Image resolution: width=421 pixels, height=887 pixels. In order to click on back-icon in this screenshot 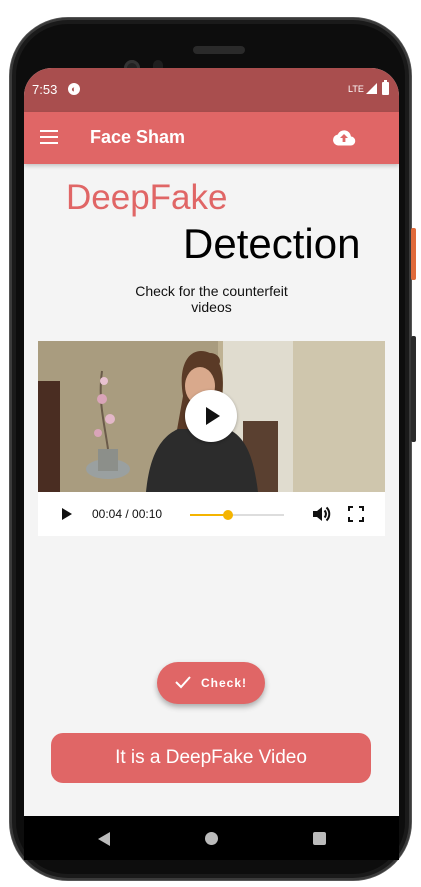, I will do `click(104, 839)`.